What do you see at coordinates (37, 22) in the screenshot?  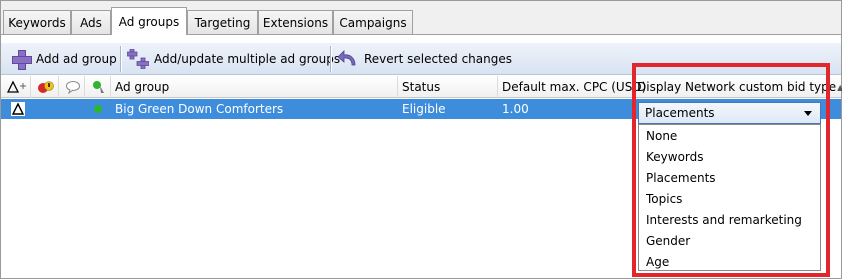 I see `tab-keywords: Keywords` at bounding box center [37, 22].